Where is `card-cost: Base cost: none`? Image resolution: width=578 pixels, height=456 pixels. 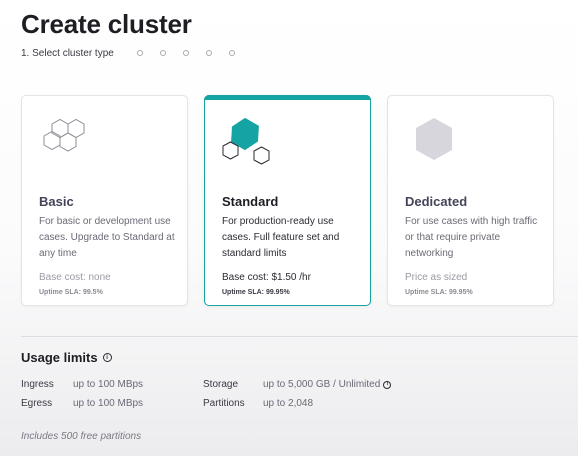 card-cost: Base cost: none is located at coordinates (75, 277).